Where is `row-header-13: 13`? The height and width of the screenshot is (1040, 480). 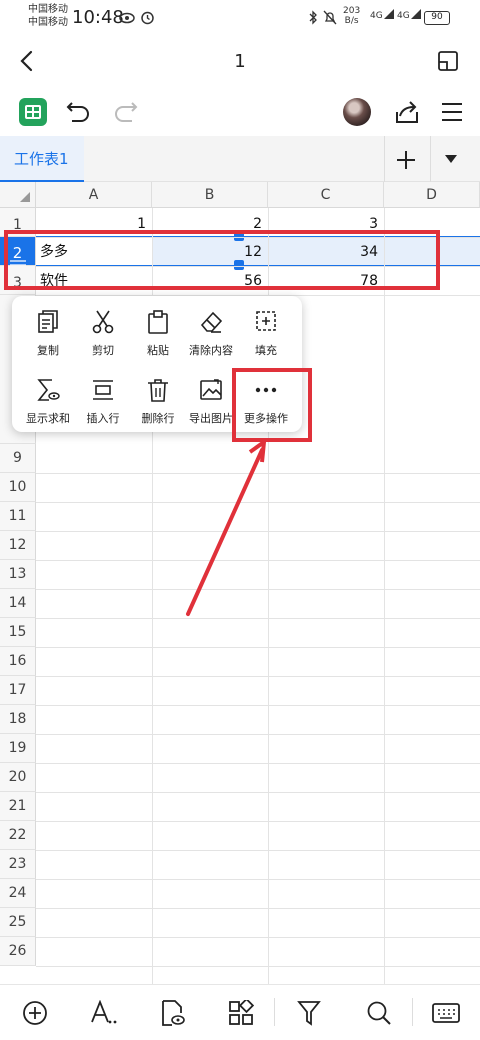 row-header-13: 13 is located at coordinates (18, 574).